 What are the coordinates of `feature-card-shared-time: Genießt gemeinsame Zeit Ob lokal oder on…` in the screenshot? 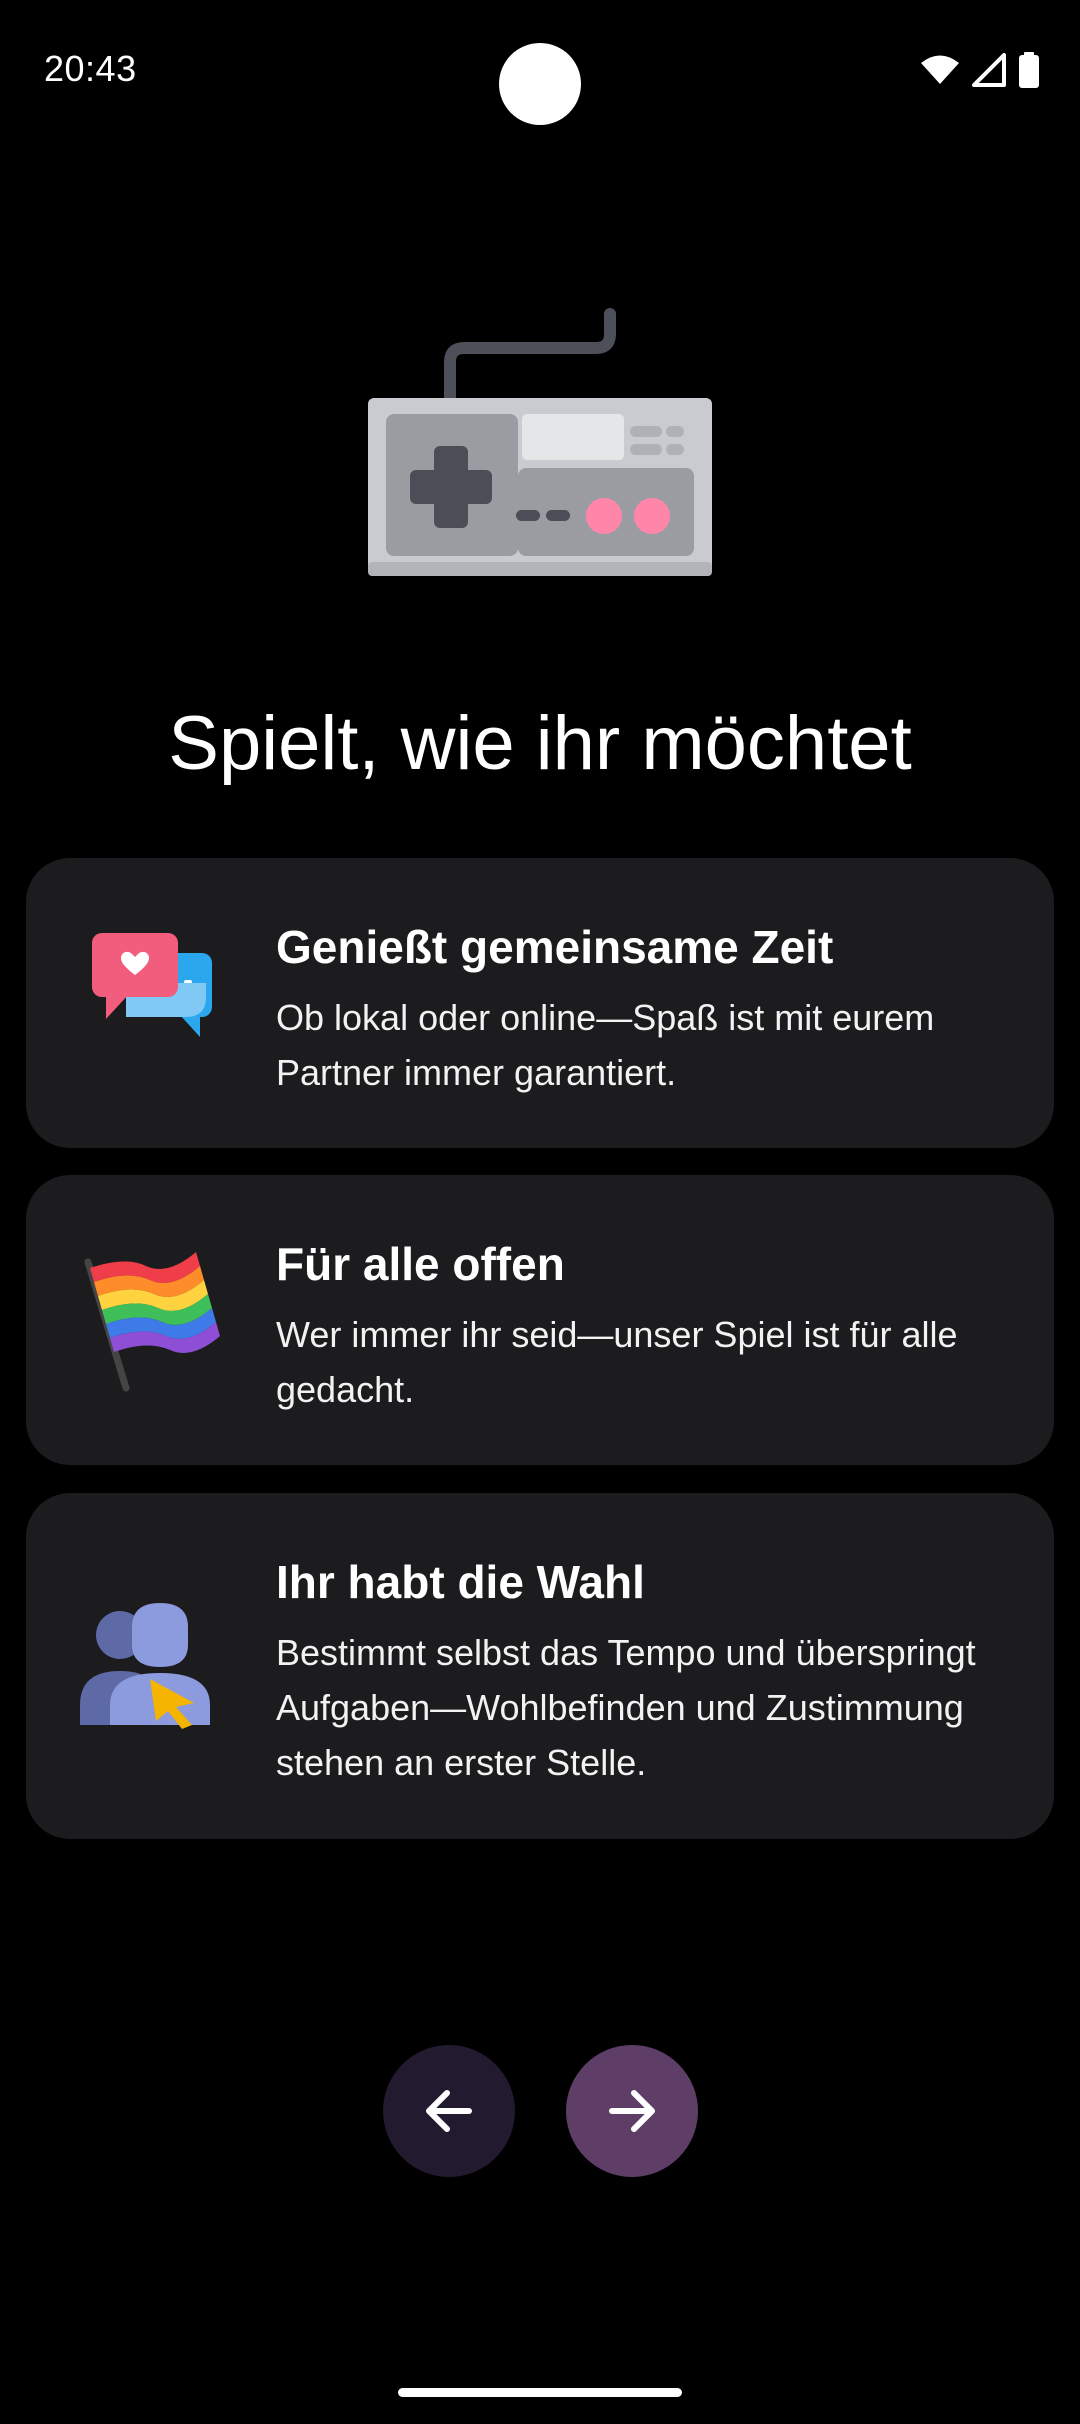 It's located at (540, 1003).